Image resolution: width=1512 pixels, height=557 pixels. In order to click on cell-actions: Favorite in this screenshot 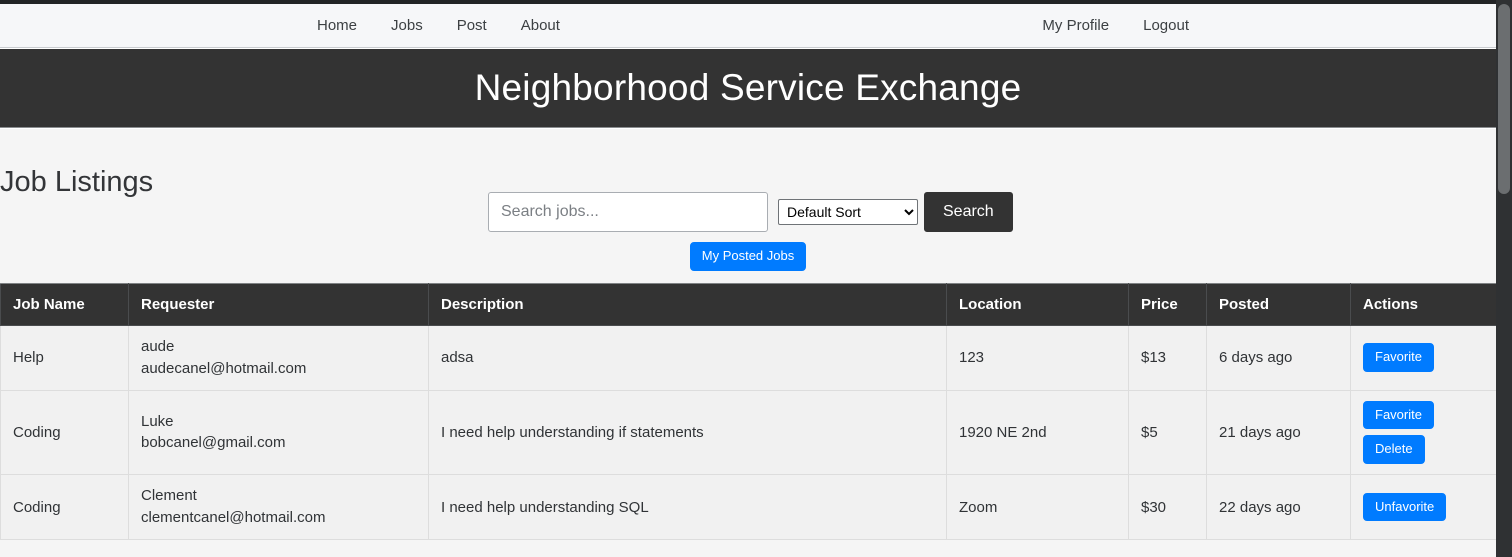, I will do `click(1423, 358)`.